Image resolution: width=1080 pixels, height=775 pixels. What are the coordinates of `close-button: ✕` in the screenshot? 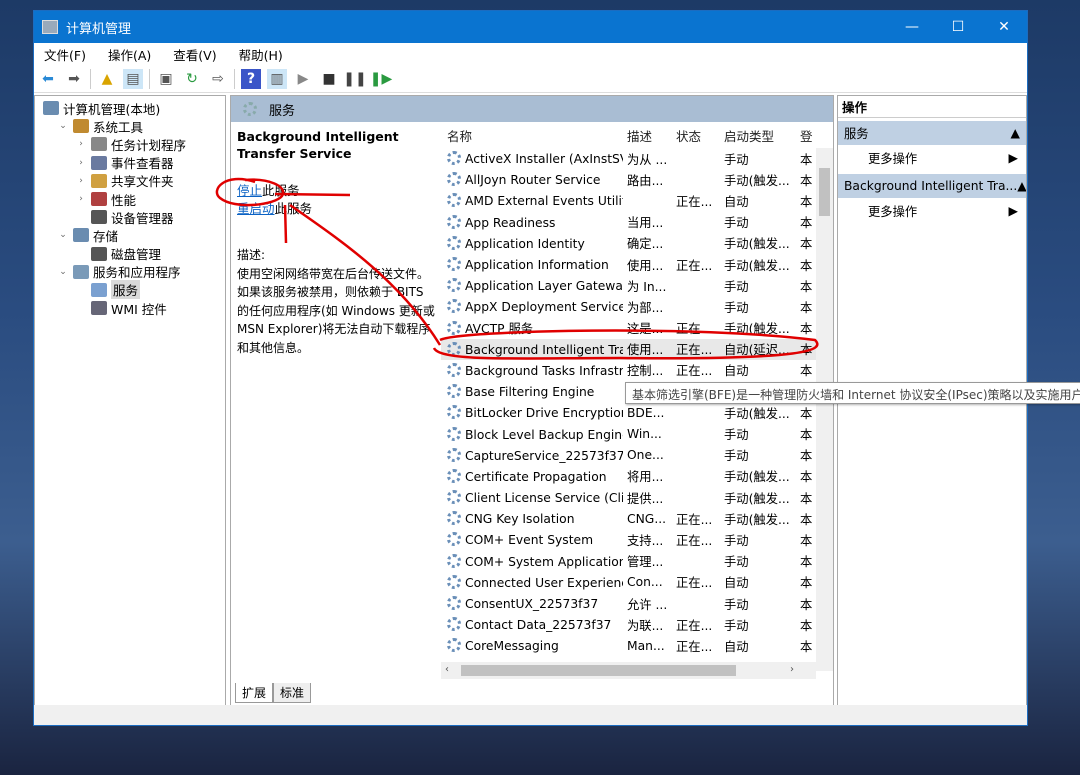 It's located at (1004, 27).